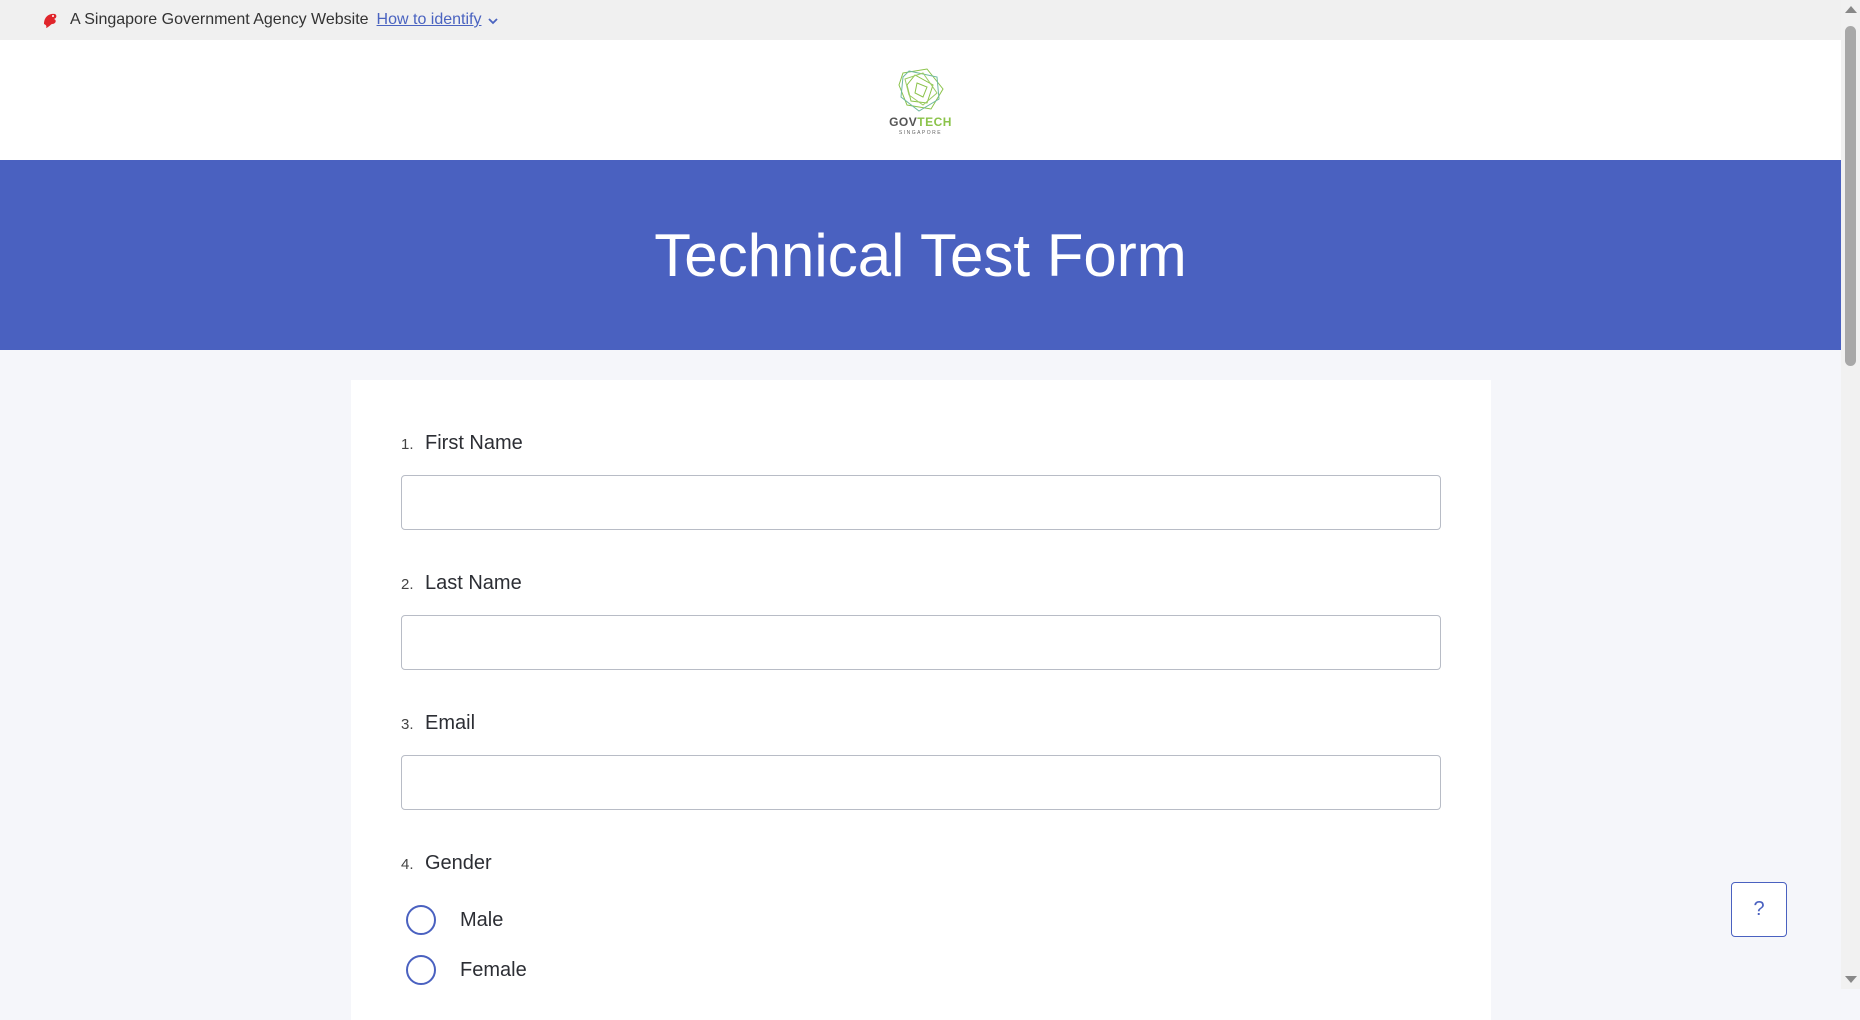 The width and height of the screenshot is (1860, 1020). I want to click on how-to-identify-link: How to identify, so click(429, 20).